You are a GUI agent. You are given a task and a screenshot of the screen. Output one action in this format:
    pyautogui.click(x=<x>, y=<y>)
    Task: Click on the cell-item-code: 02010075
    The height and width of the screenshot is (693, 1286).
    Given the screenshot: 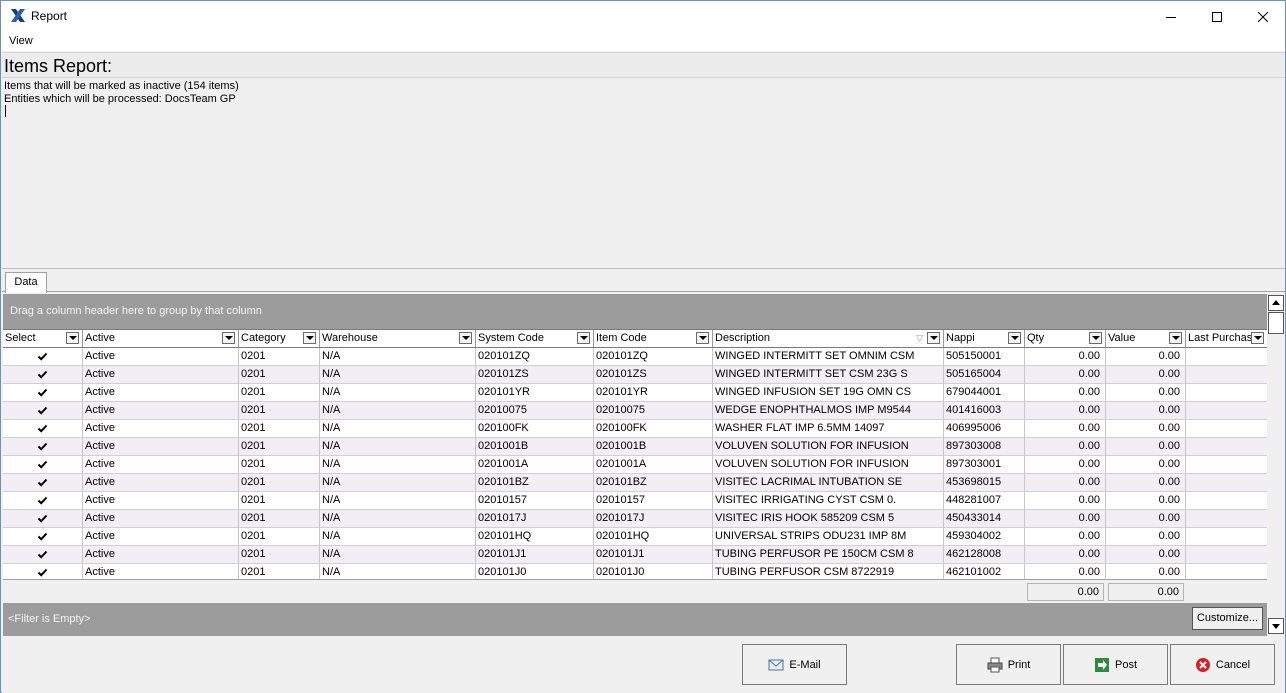 What is the action you would take?
    pyautogui.click(x=653, y=411)
    